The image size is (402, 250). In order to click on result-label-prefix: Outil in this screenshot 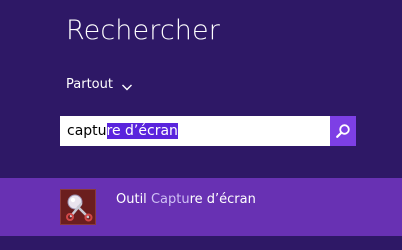, I will do `click(133, 199)`.